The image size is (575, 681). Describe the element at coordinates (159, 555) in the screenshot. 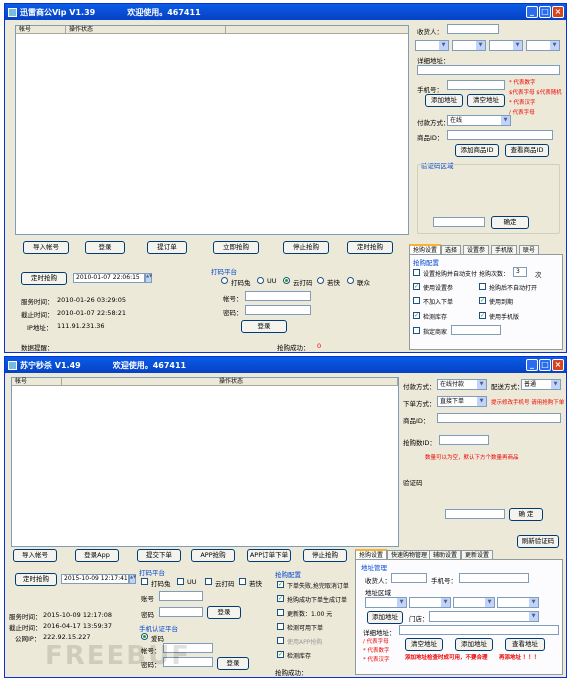

I see `submit-order-button: 提交下单` at that location.